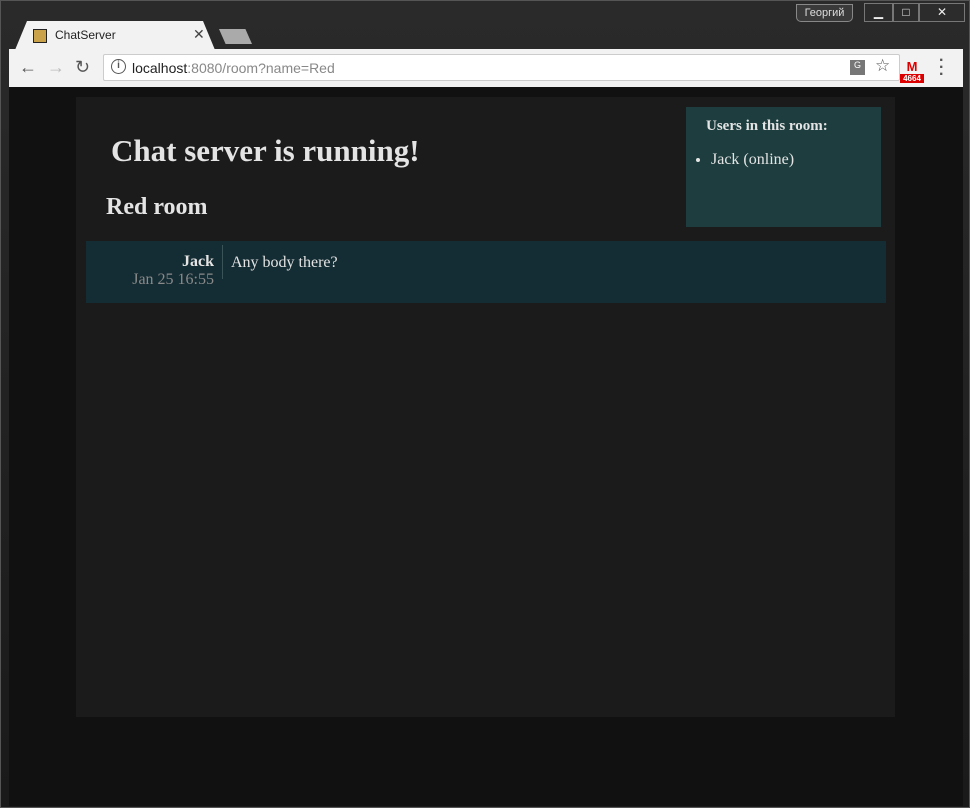  Describe the element at coordinates (85, 35) in the screenshot. I see `tab-title: ChatServer` at that location.